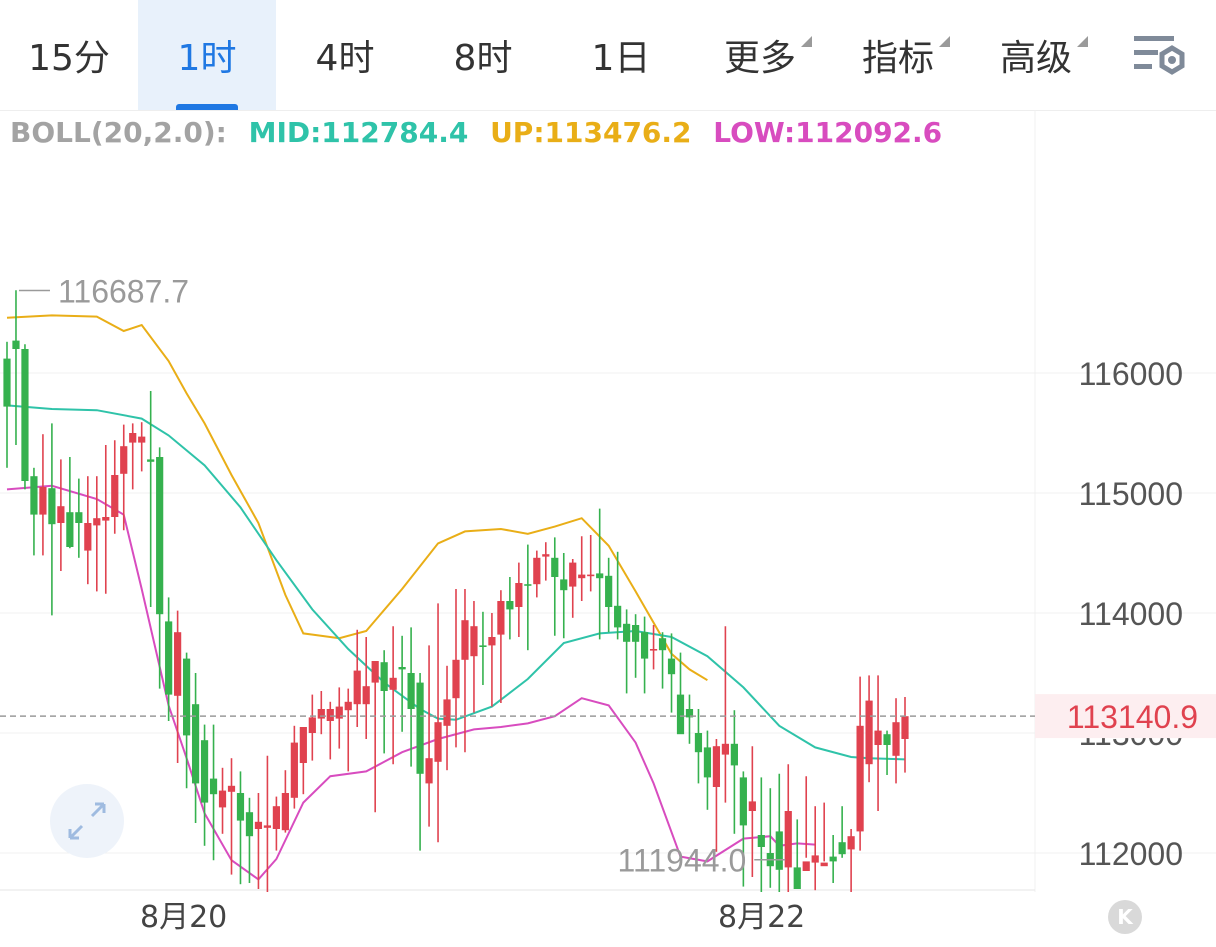  I want to click on expand-arrows-icon, so click(87, 821).